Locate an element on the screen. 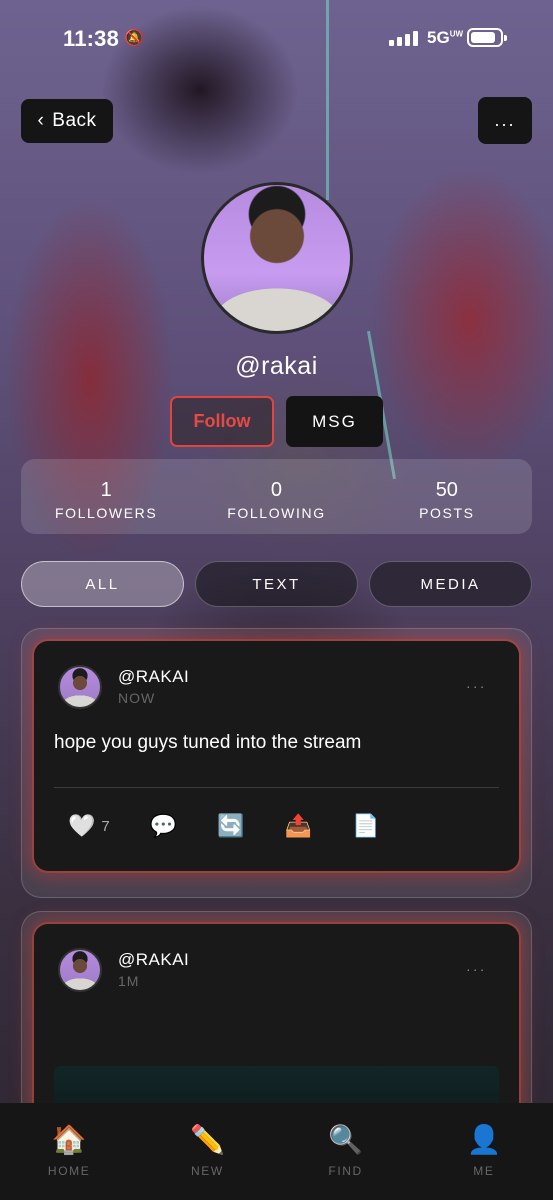 The width and height of the screenshot is (553, 1200). post-actions: 🤍 7 💬 🔄 📤 📄 is located at coordinates (243, 826).